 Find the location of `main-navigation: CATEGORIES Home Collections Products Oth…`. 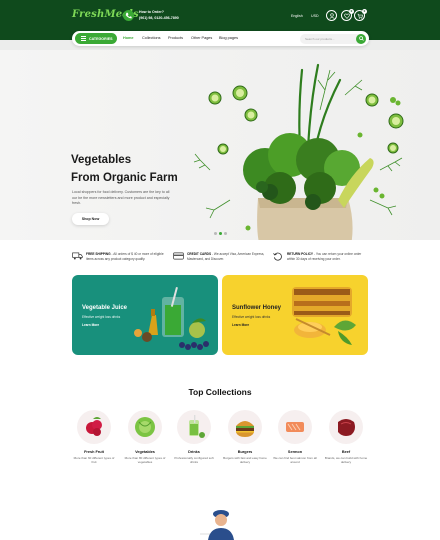

main-navigation: CATEGORIES Home Collections Products Oth… is located at coordinates (220, 38).